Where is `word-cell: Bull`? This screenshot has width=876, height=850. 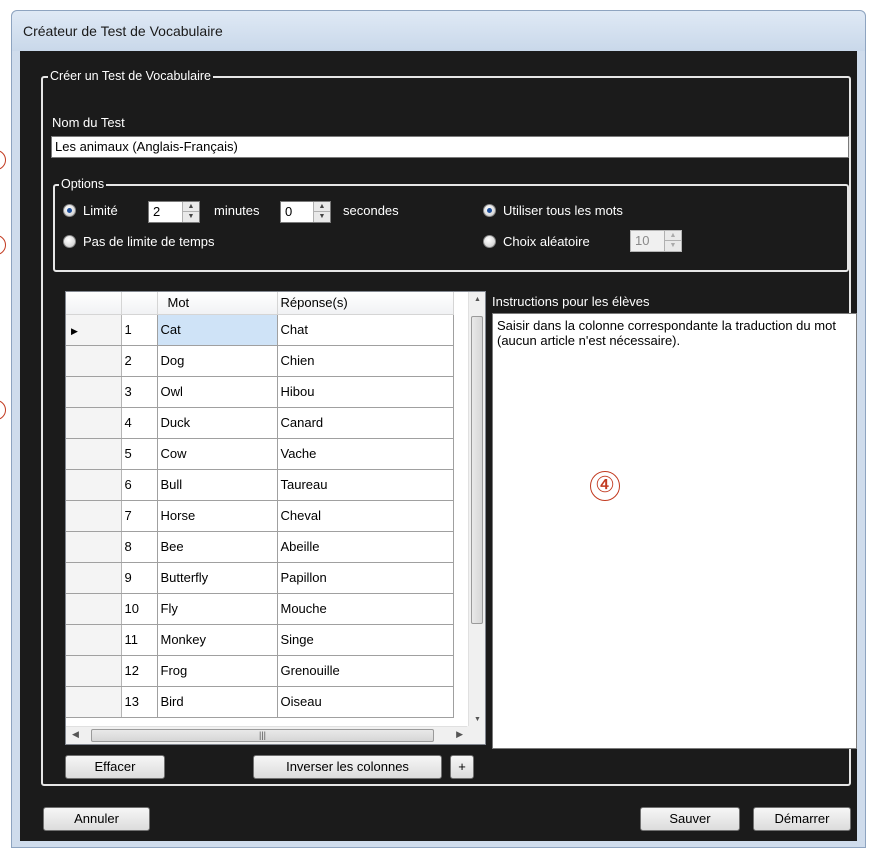 word-cell: Bull is located at coordinates (217, 485).